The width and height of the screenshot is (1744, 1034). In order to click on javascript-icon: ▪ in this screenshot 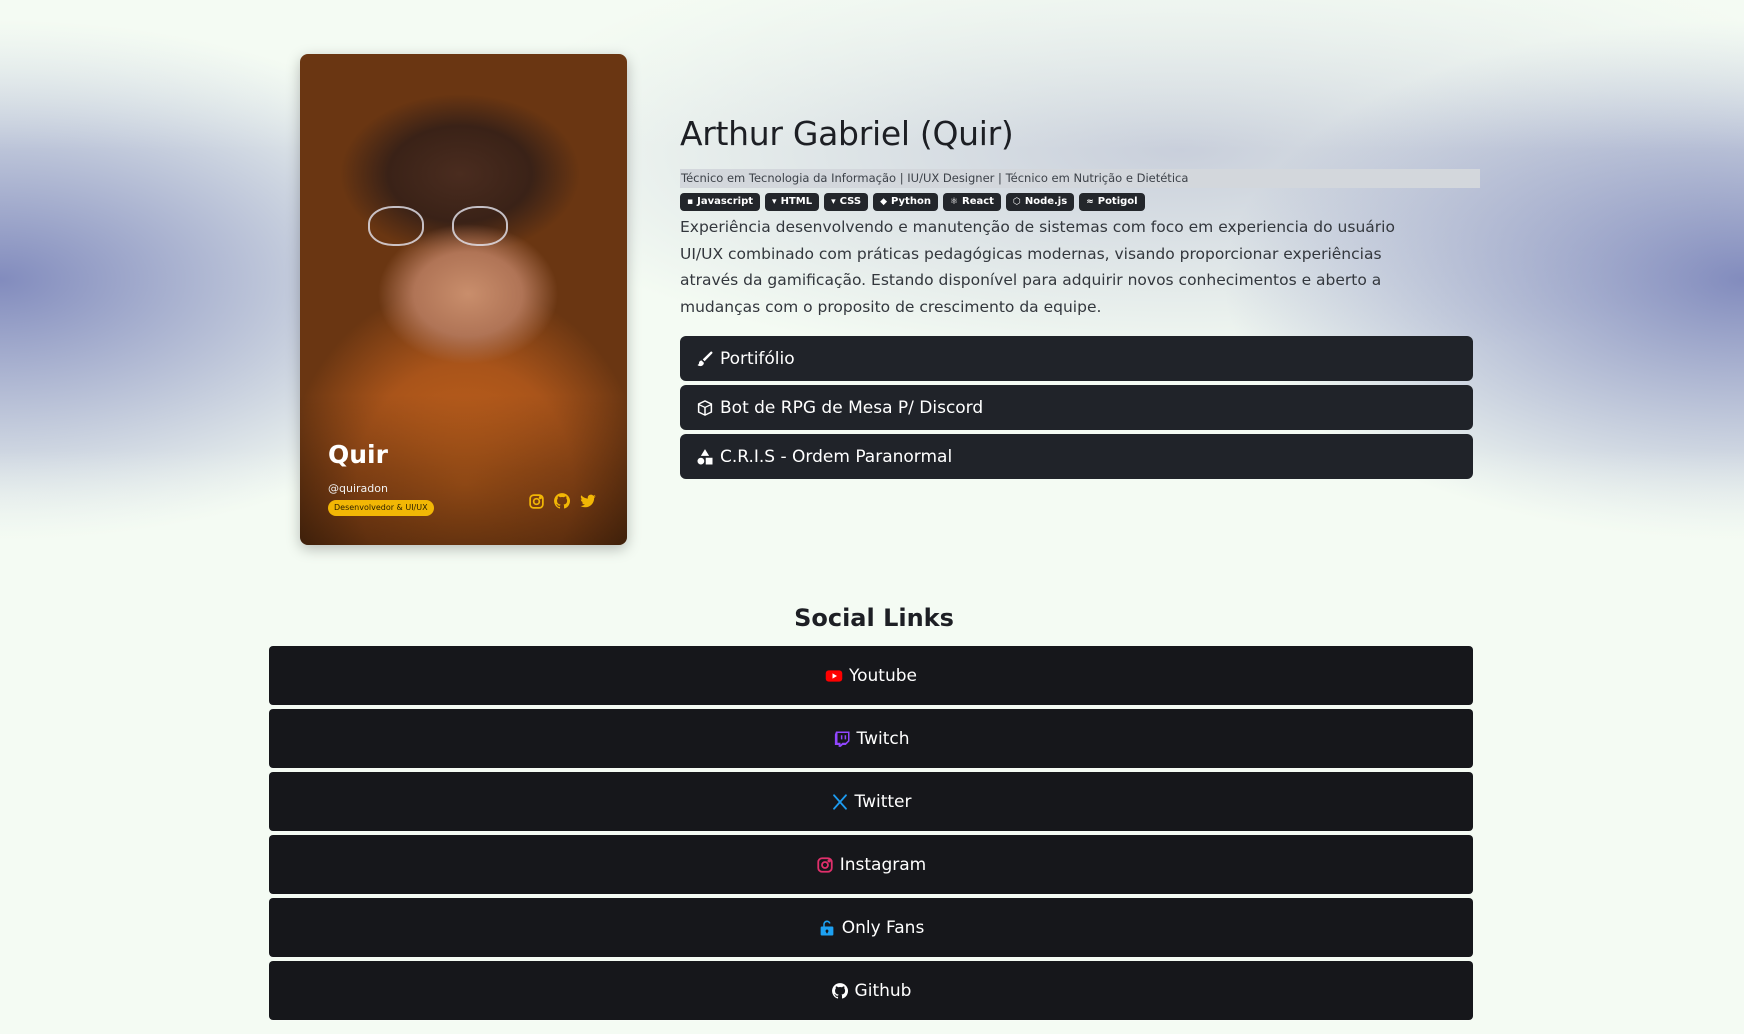, I will do `click(690, 202)`.